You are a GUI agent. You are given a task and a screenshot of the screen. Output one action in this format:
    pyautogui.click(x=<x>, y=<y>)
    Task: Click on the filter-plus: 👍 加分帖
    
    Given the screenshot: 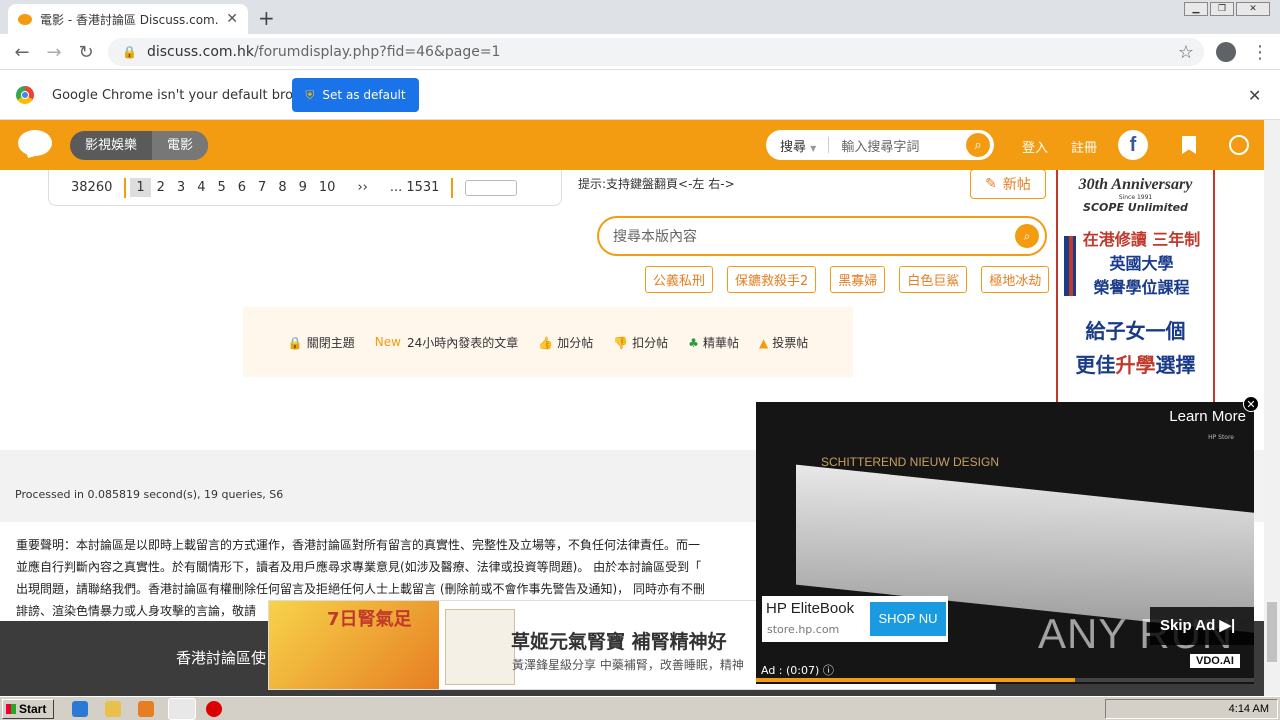 What is the action you would take?
    pyautogui.click(x=565, y=342)
    